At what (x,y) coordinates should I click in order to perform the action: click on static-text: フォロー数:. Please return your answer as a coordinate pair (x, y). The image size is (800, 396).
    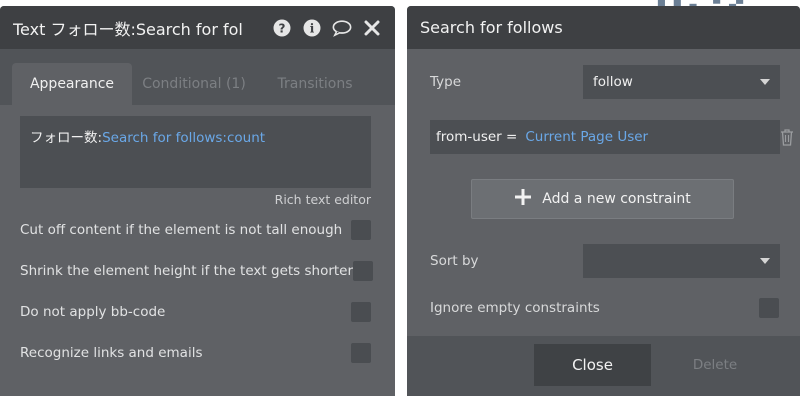
    Looking at the image, I should click on (66, 138).